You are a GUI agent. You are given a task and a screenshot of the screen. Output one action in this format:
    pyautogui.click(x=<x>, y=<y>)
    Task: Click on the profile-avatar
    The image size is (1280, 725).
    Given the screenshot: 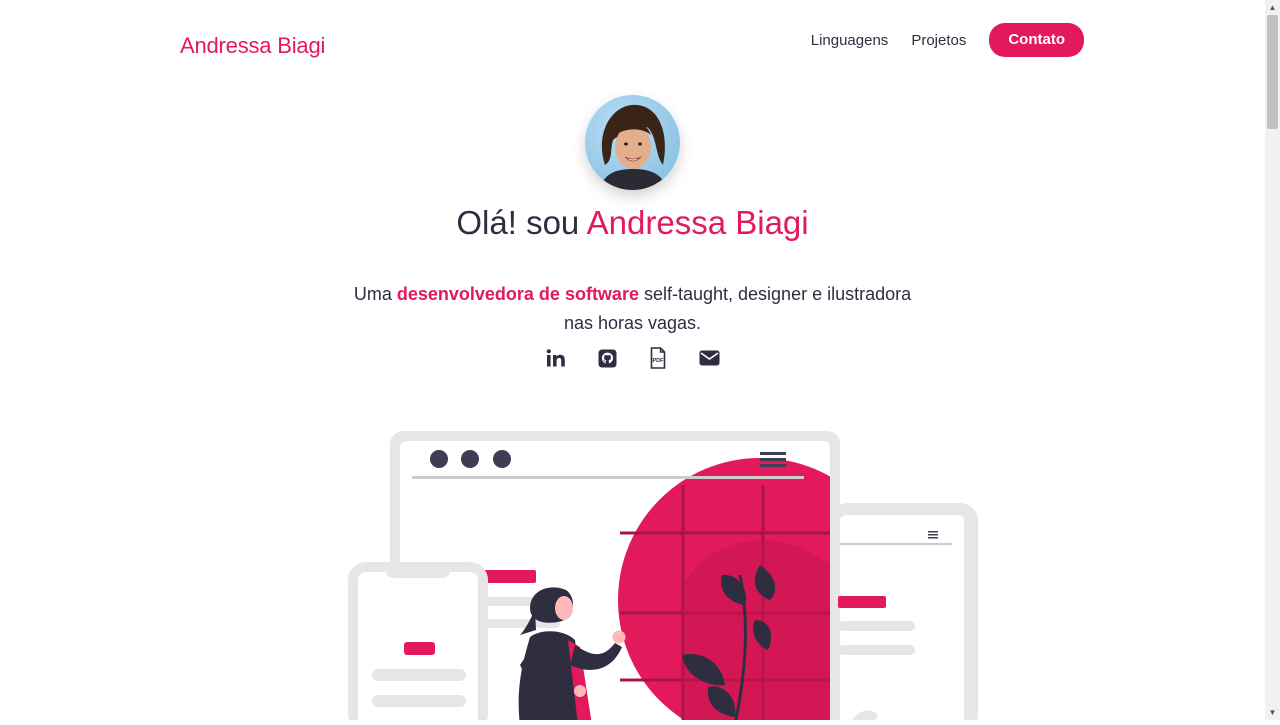 What is the action you would take?
    pyautogui.click(x=632, y=142)
    